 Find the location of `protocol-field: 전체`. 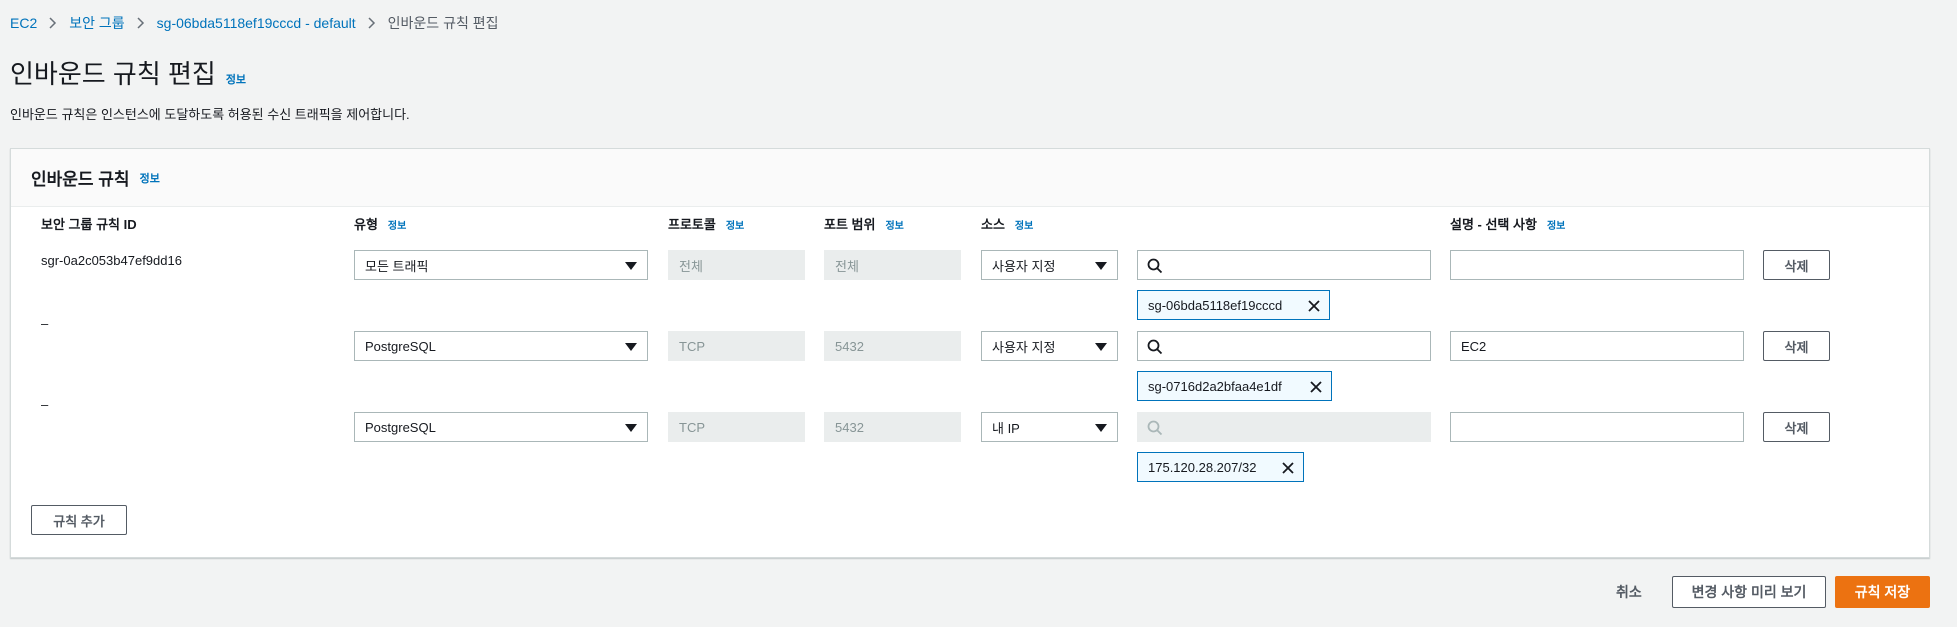

protocol-field: 전체 is located at coordinates (736, 265).